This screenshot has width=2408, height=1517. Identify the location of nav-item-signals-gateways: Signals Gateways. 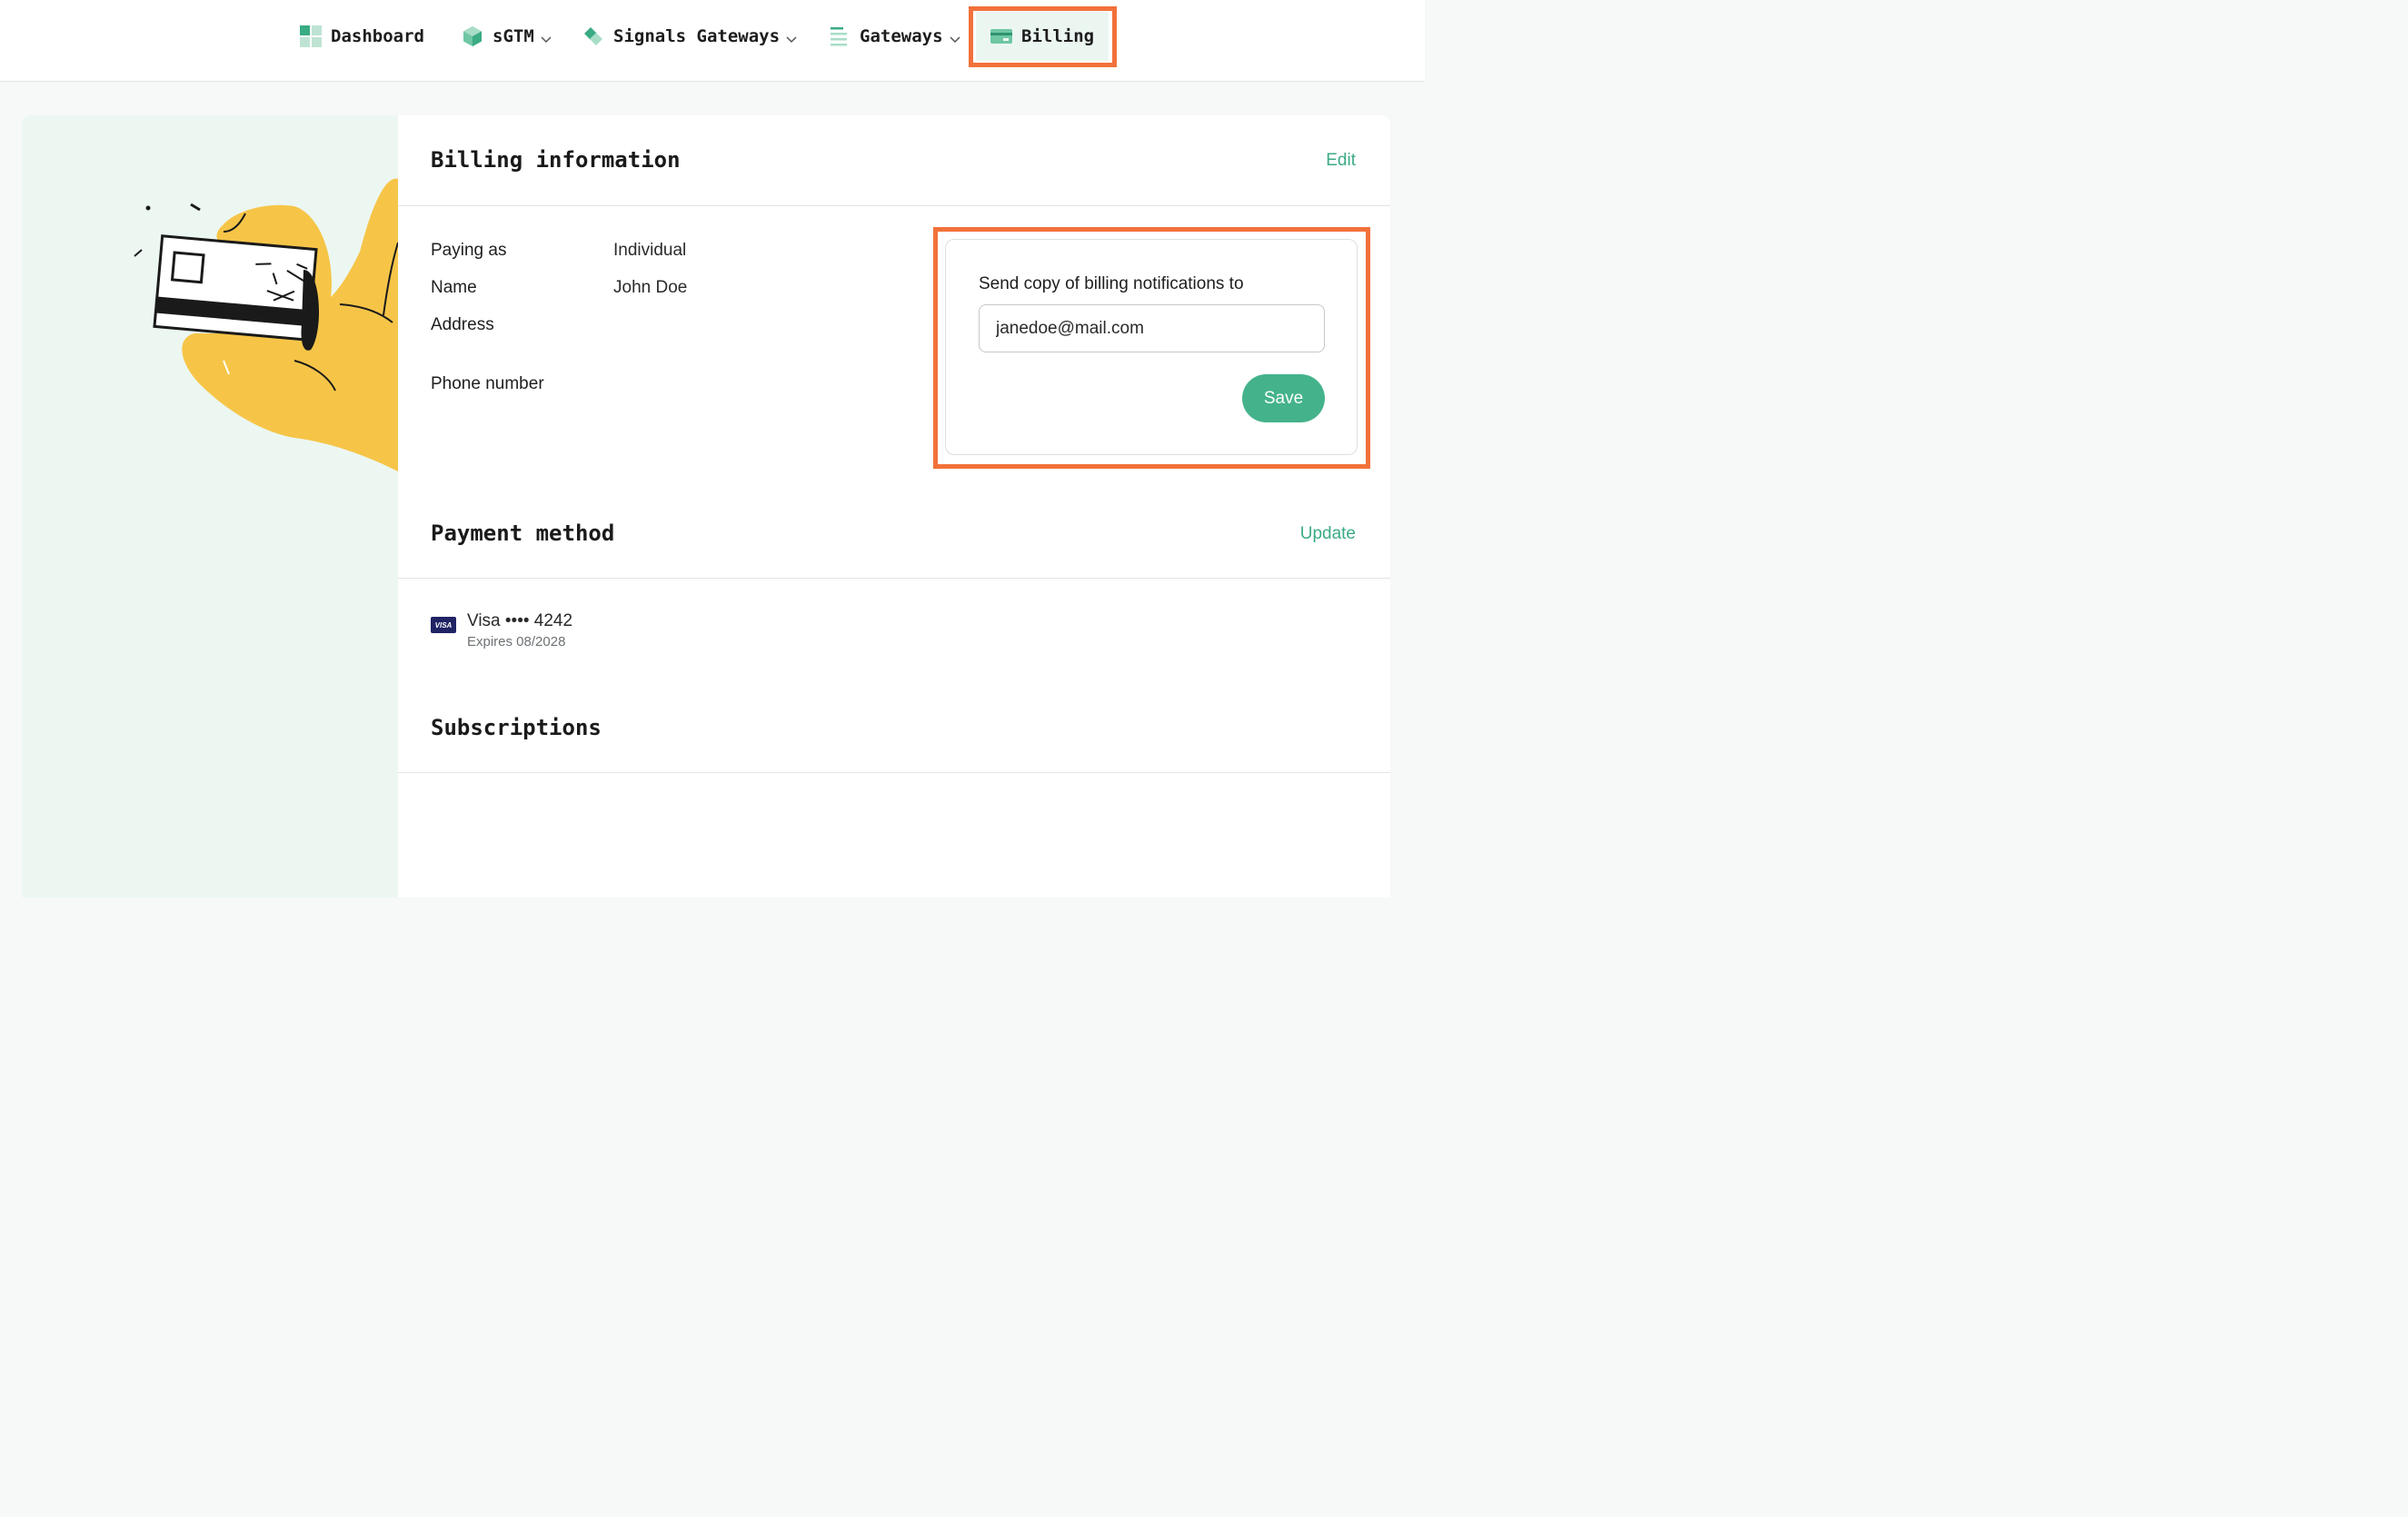
(690, 36).